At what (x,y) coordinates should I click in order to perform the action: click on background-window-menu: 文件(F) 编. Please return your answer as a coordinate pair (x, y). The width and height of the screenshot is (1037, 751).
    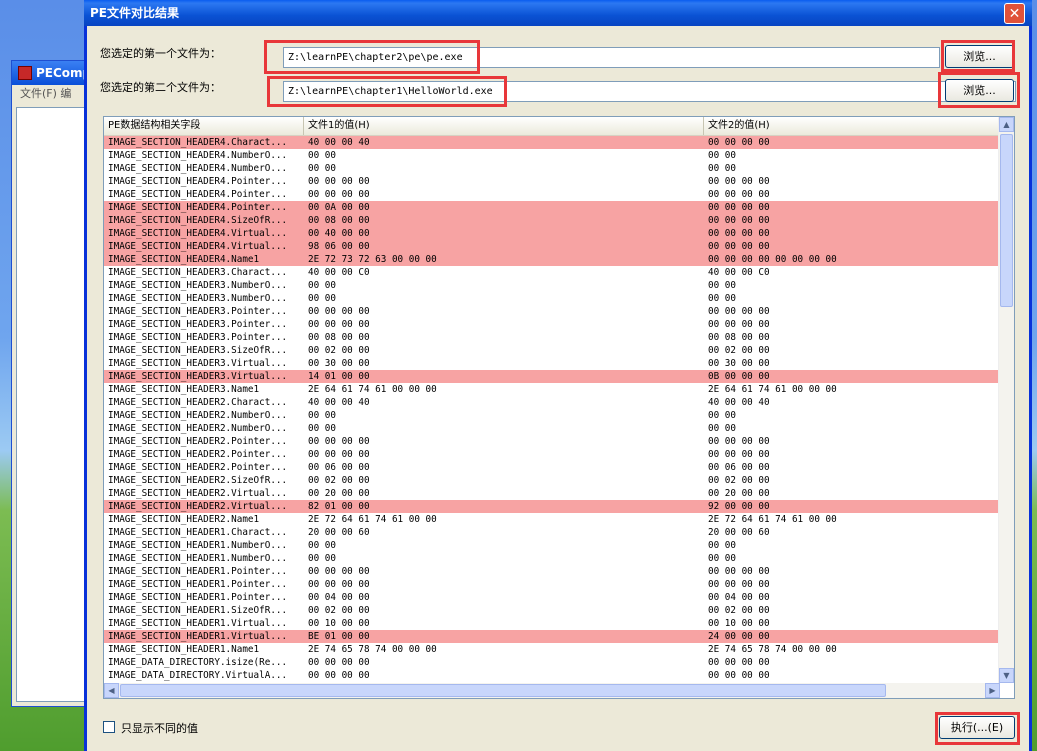
    Looking at the image, I should click on (52, 94).